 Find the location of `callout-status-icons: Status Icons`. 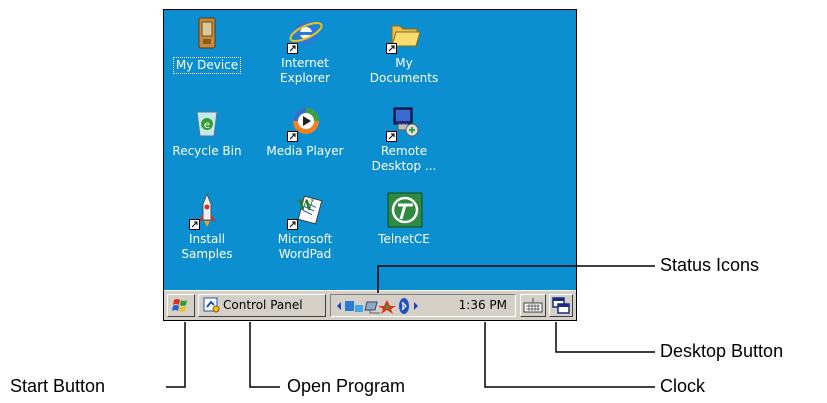

callout-status-icons: Status Icons is located at coordinates (710, 265).